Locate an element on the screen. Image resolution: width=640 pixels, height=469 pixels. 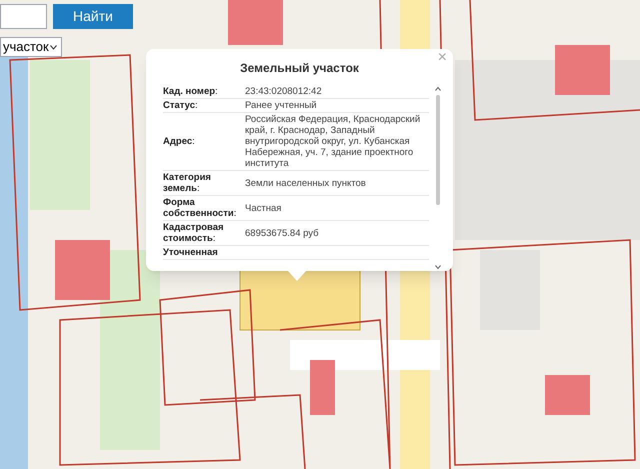
field-label: Кадастровая стоимость: is located at coordinates (194, 233).